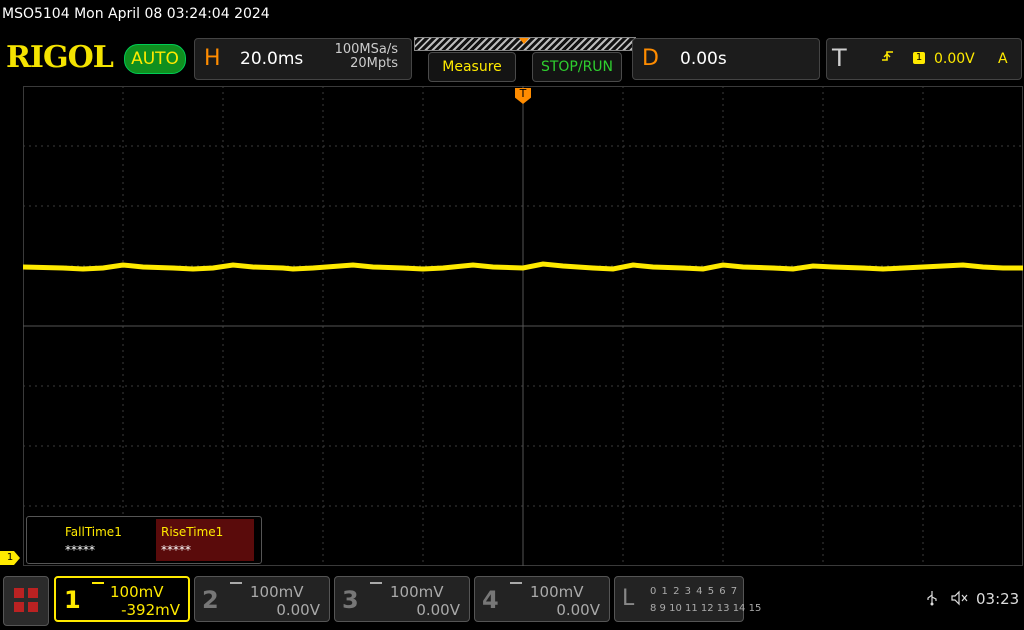 The height and width of the screenshot is (630, 1024). What do you see at coordinates (1003, 59) in the screenshot?
I see `trigger-sweep-mode: A` at bounding box center [1003, 59].